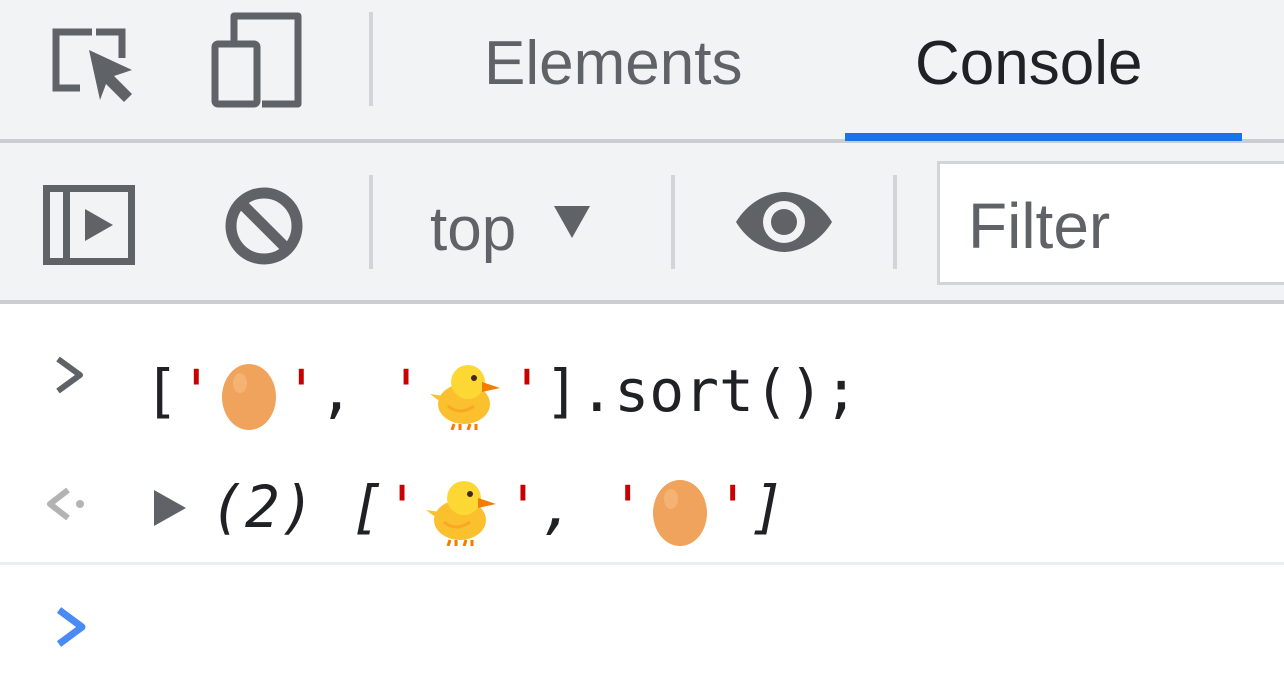  Describe the element at coordinates (68, 504) in the screenshot. I see `result-arrow-icon` at that location.